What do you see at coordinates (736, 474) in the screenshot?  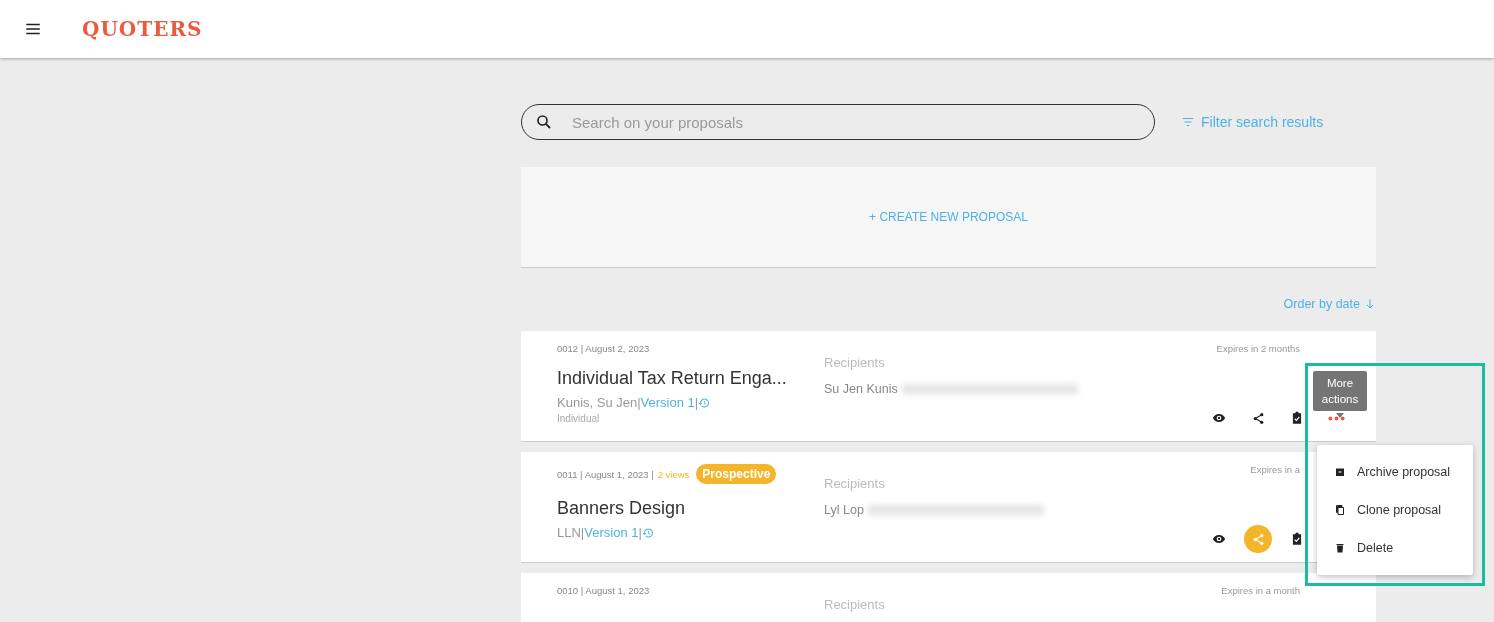 I see `status-badge: Prospective` at bounding box center [736, 474].